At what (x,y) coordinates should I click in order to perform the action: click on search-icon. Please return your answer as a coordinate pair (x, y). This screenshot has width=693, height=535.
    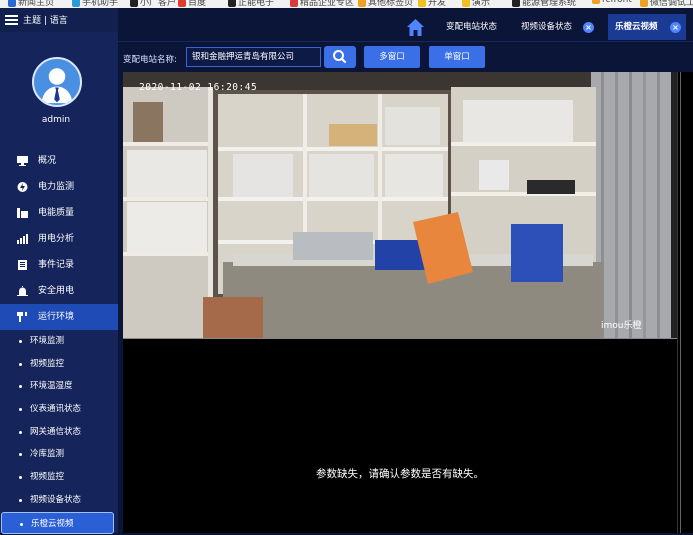
    Looking at the image, I should click on (340, 57).